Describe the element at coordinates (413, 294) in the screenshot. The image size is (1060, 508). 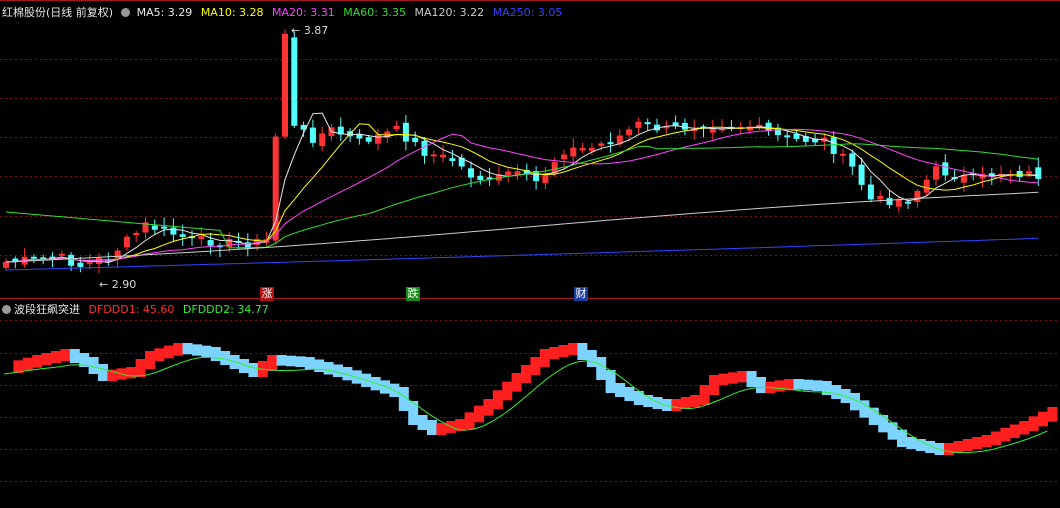
I see `event-marker-die: 跌` at that location.